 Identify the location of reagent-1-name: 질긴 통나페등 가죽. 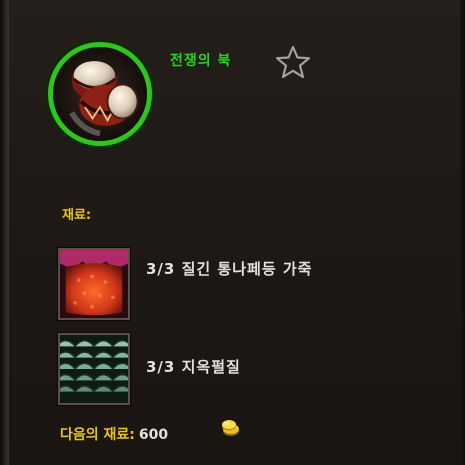
(247, 269).